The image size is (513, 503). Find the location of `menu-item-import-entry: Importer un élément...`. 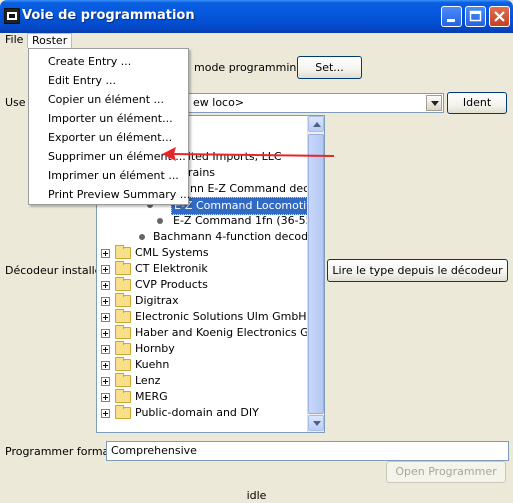

menu-item-import-entry: Importer un élément... is located at coordinates (108, 118).